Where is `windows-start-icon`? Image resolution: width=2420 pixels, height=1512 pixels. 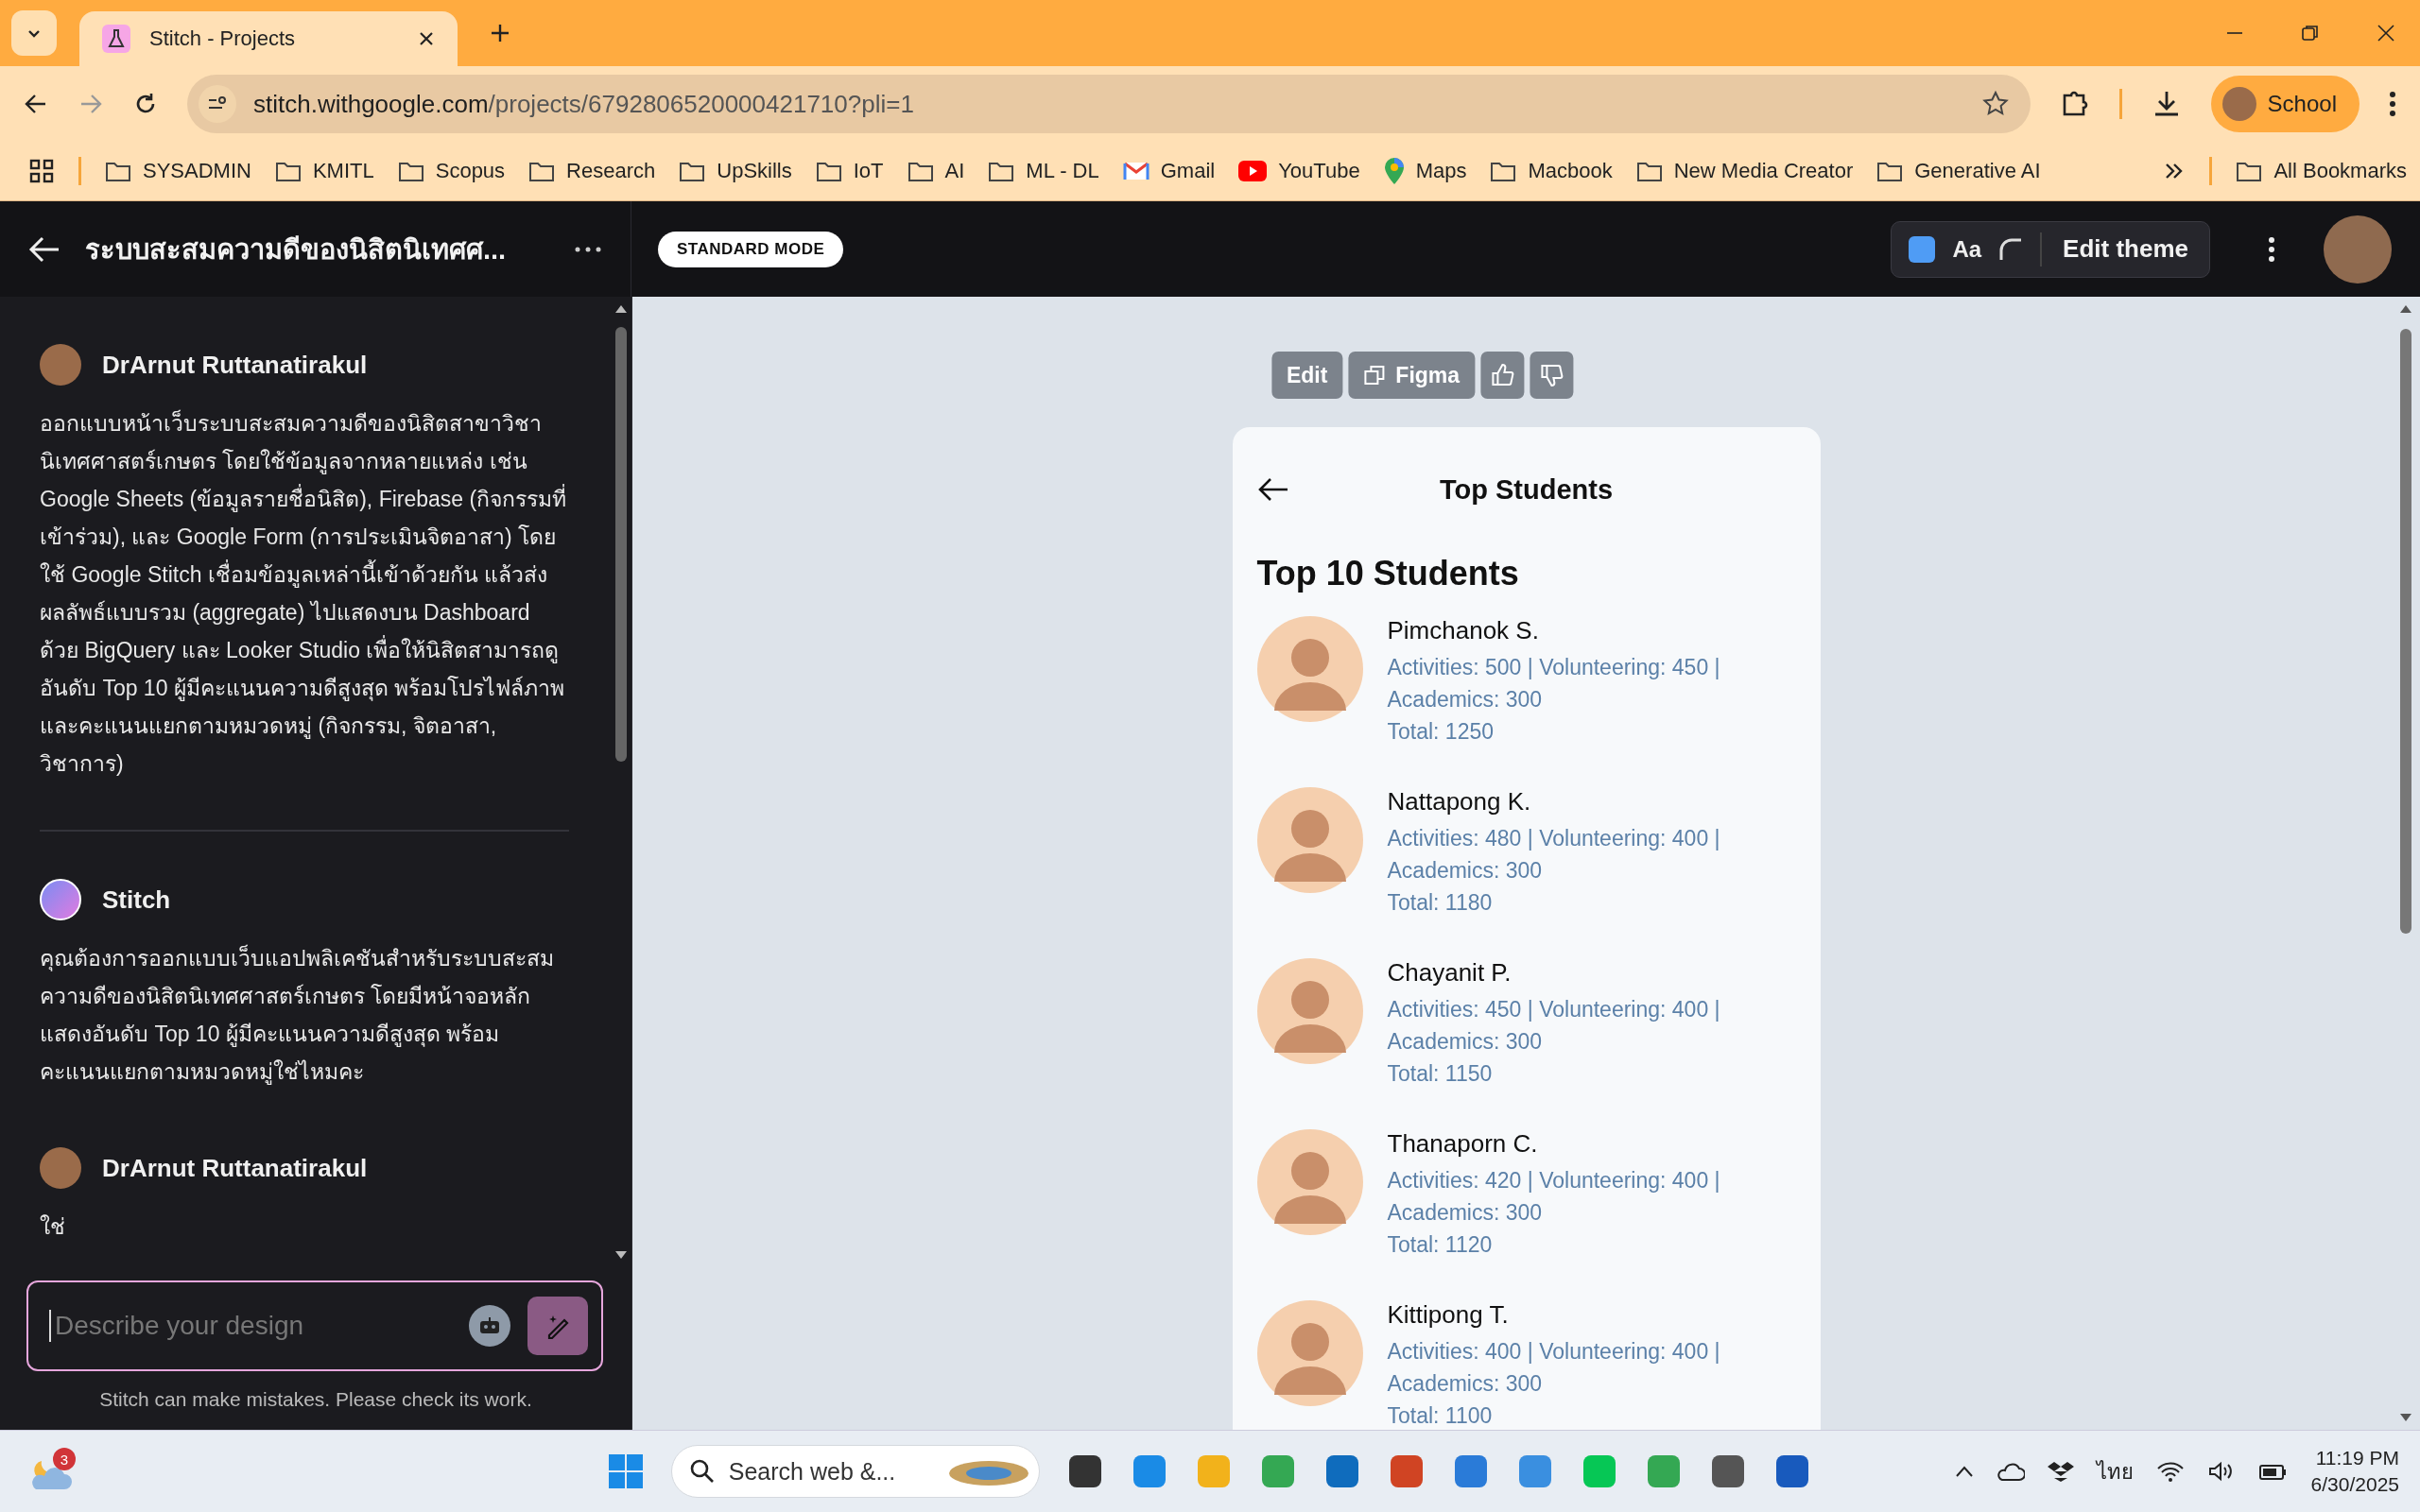
windows-start-icon is located at coordinates (625, 1471).